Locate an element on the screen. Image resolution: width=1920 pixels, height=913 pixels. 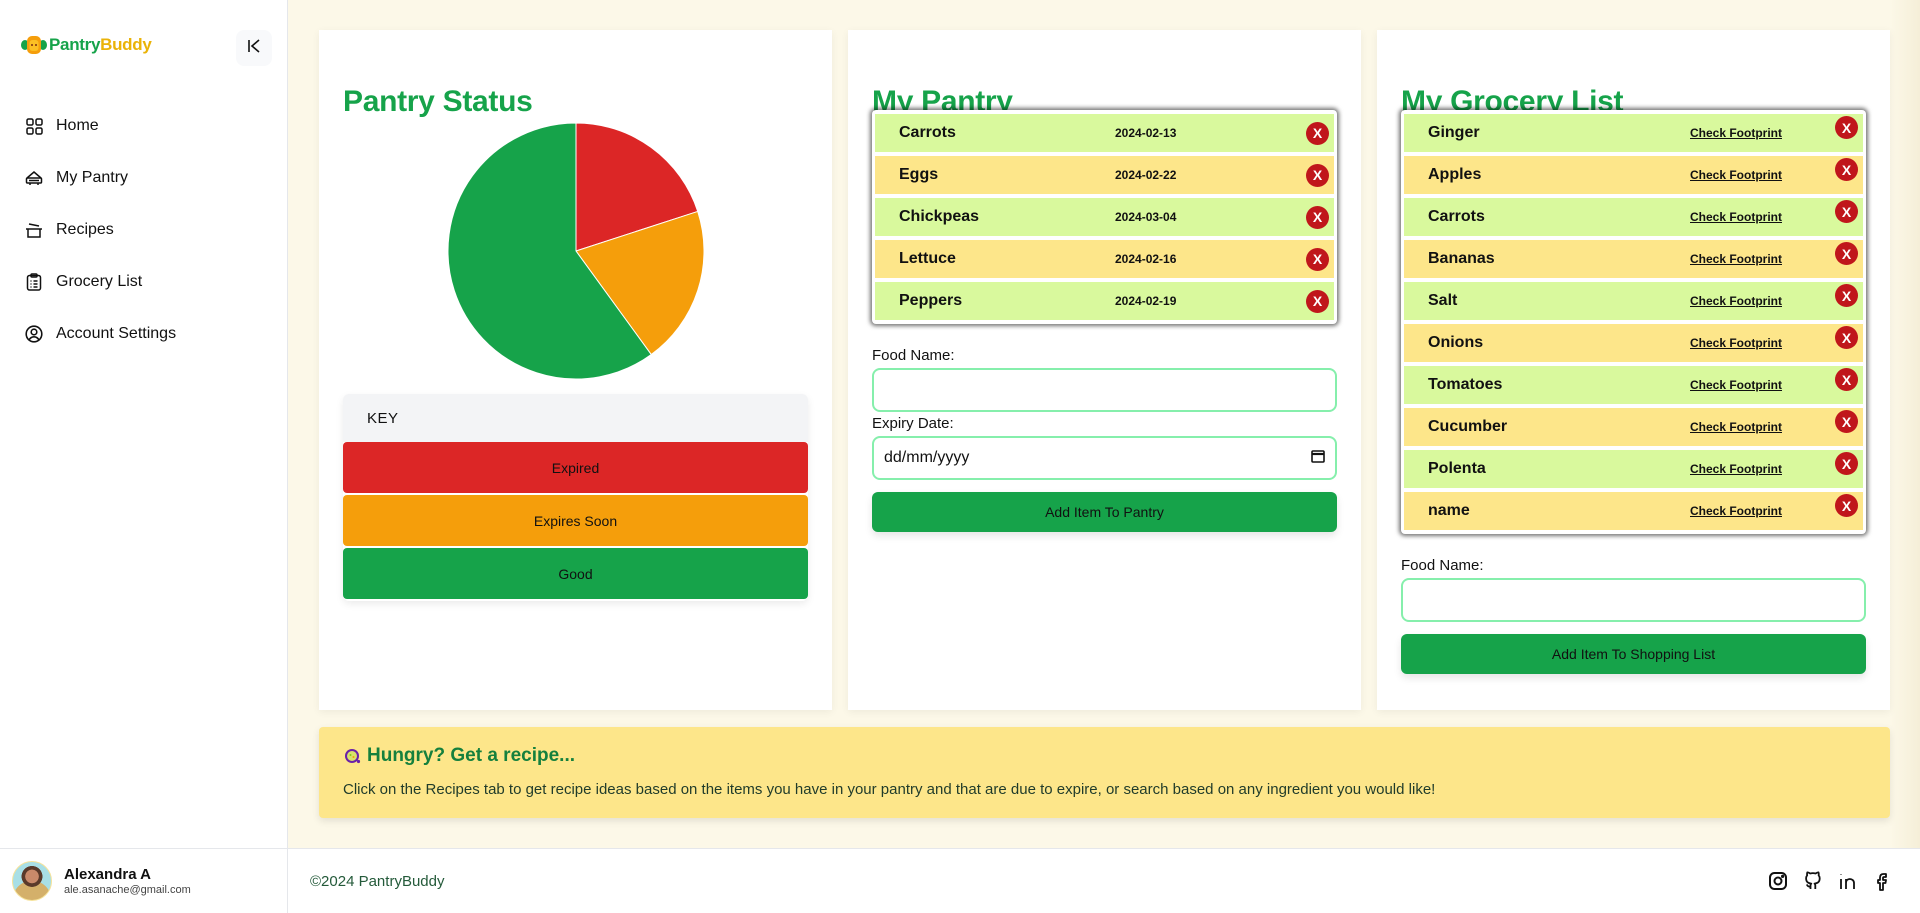
legend-key: KEY Expired Expires Soon Good is located at coordinates (575, 497).